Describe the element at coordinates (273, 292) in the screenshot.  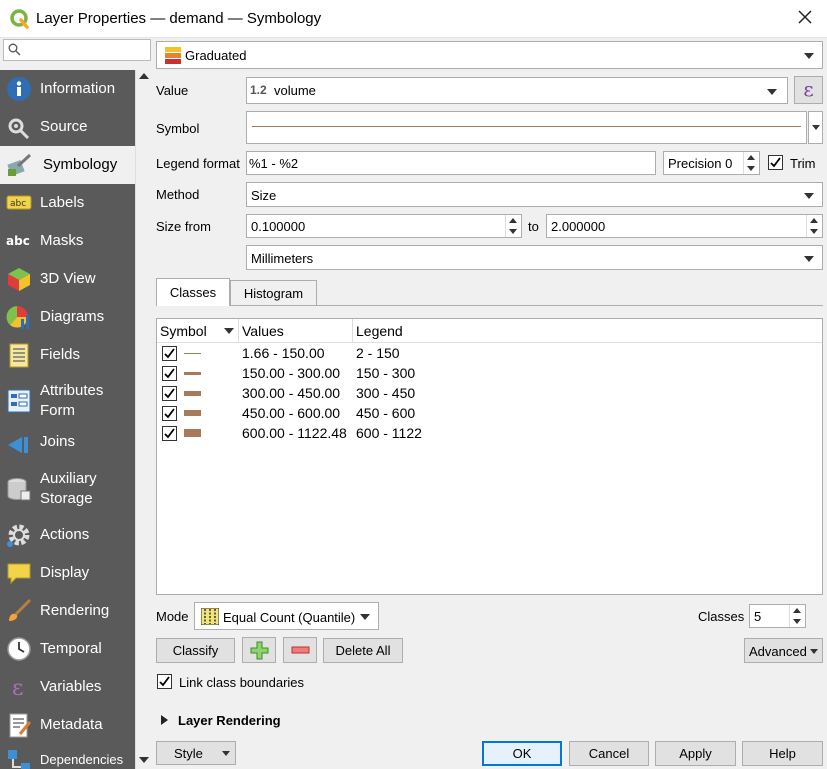
I see `tab-histogram: Histogram` at that location.